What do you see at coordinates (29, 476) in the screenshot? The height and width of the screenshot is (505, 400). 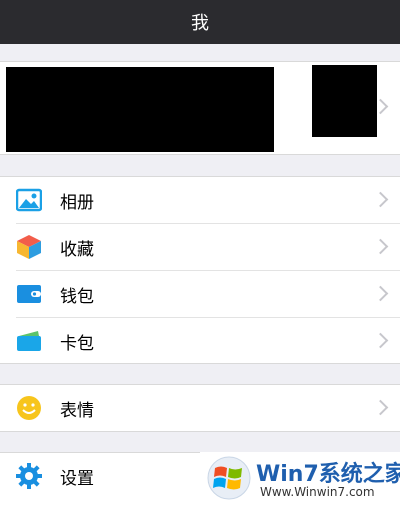 I see `gear-icon` at bounding box center [29, 476].